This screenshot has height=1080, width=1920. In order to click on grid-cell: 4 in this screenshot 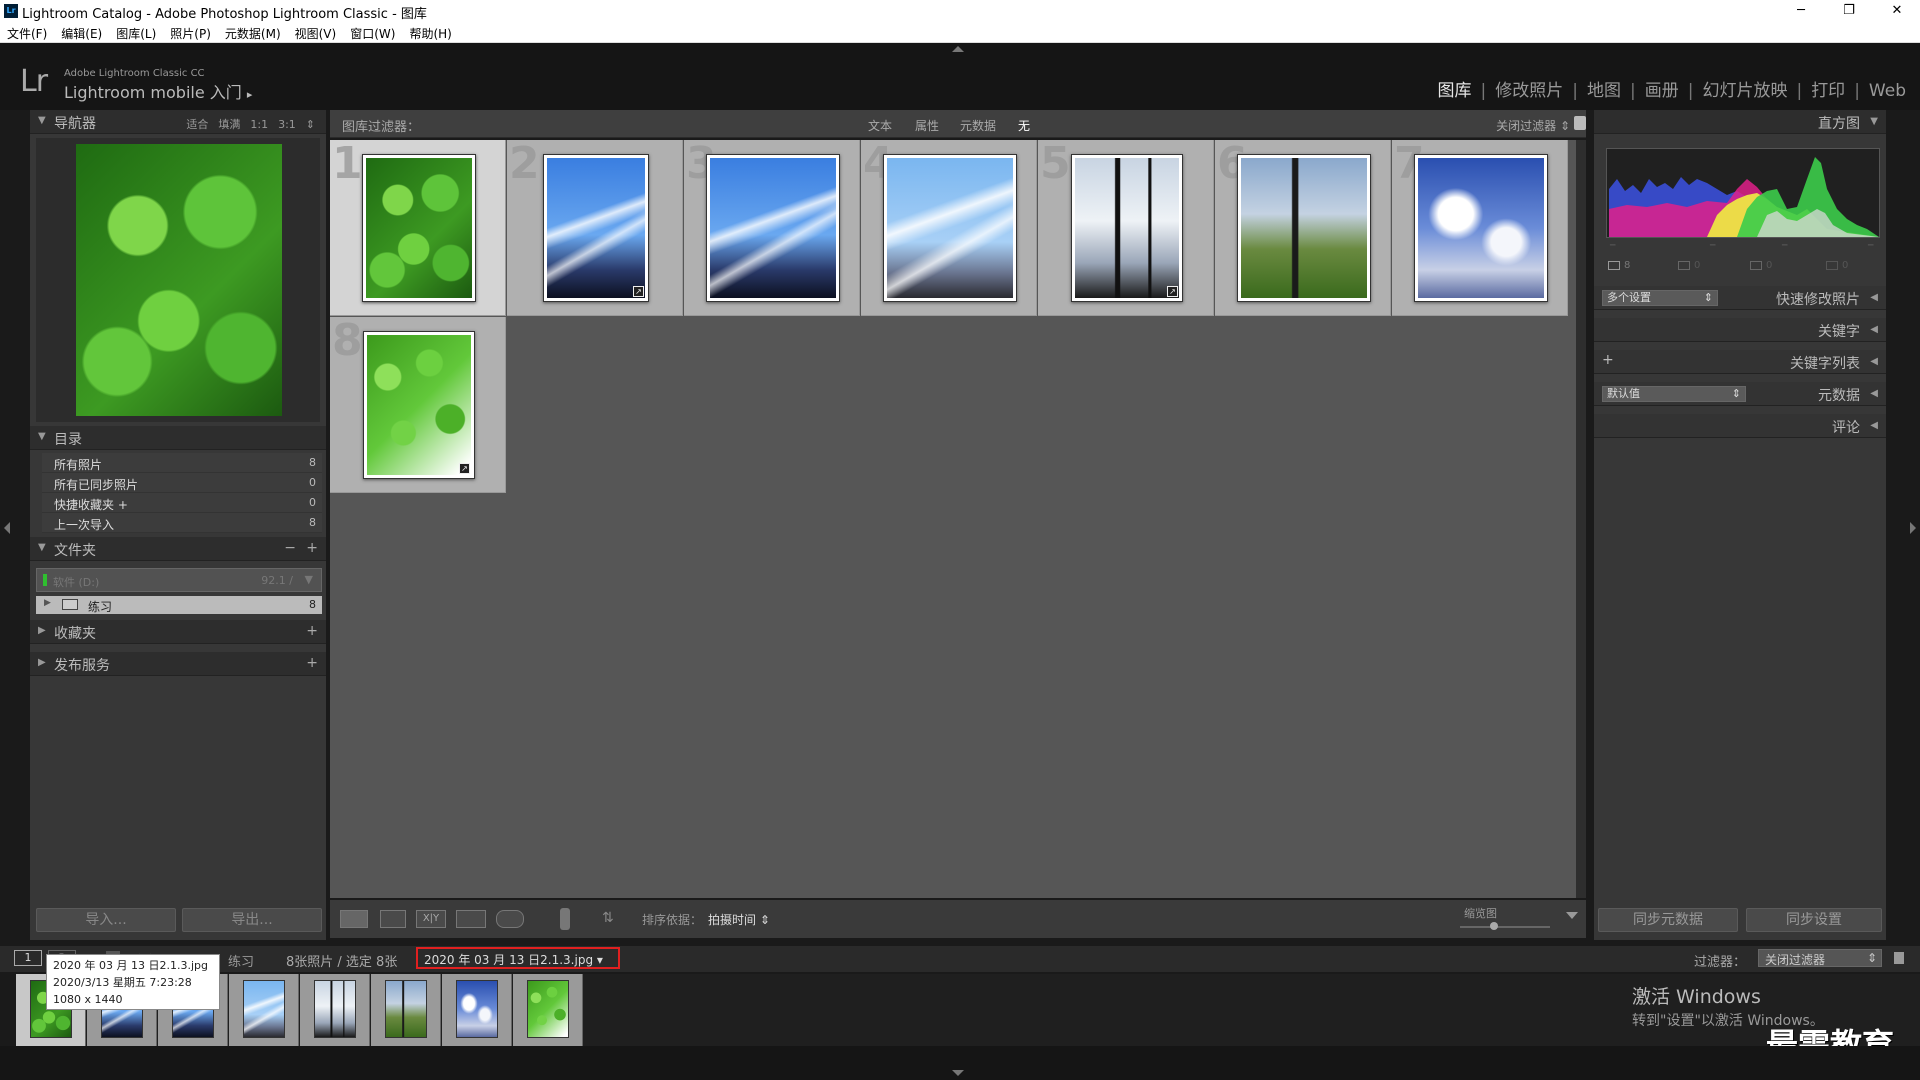, I will do `click(949, 227)`.